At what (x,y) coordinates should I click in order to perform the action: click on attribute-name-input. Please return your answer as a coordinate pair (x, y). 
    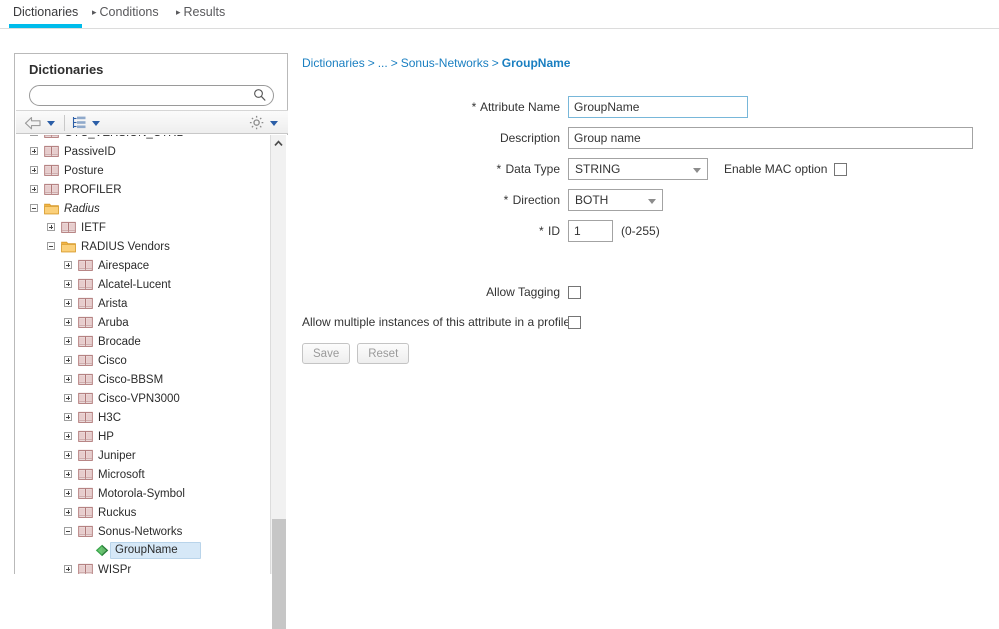
    Looking at the image, I should click on (658, 107).